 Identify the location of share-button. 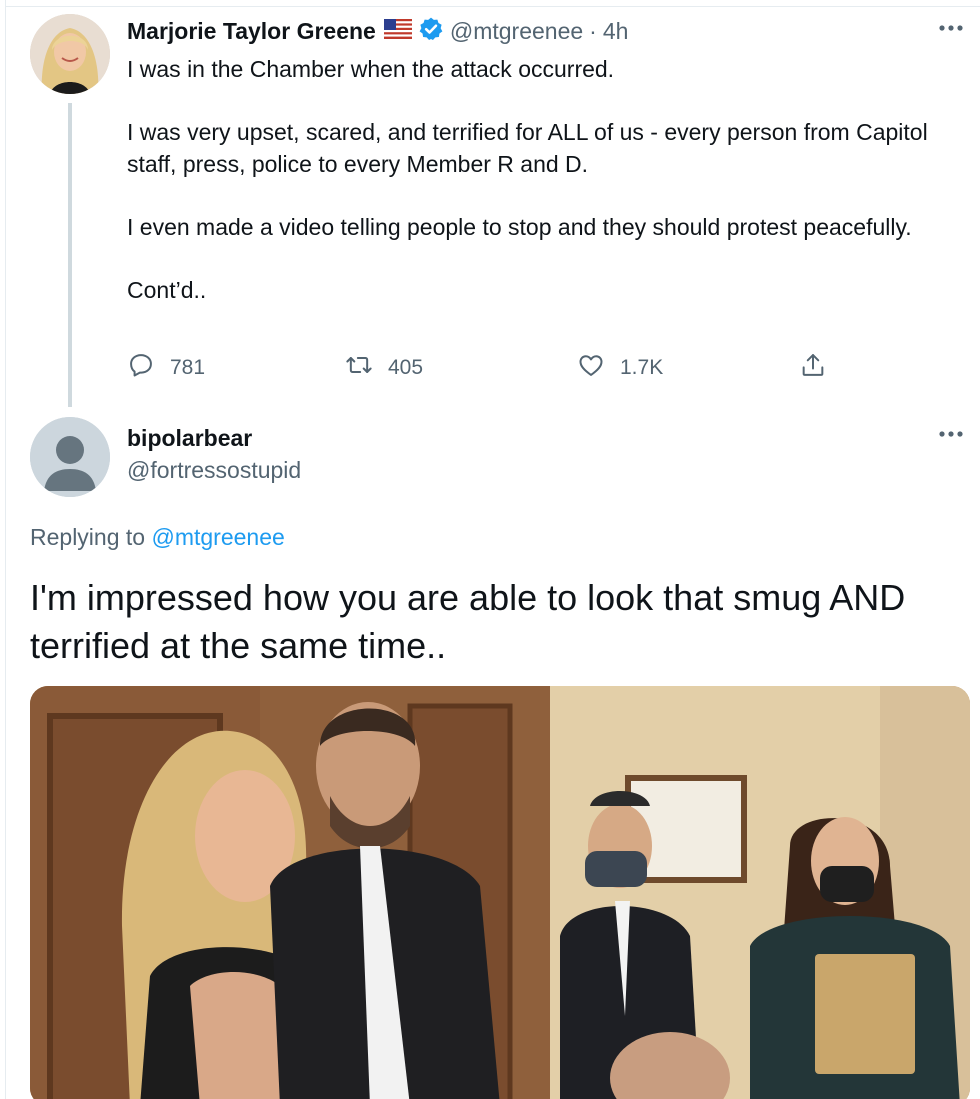
(820, 368).